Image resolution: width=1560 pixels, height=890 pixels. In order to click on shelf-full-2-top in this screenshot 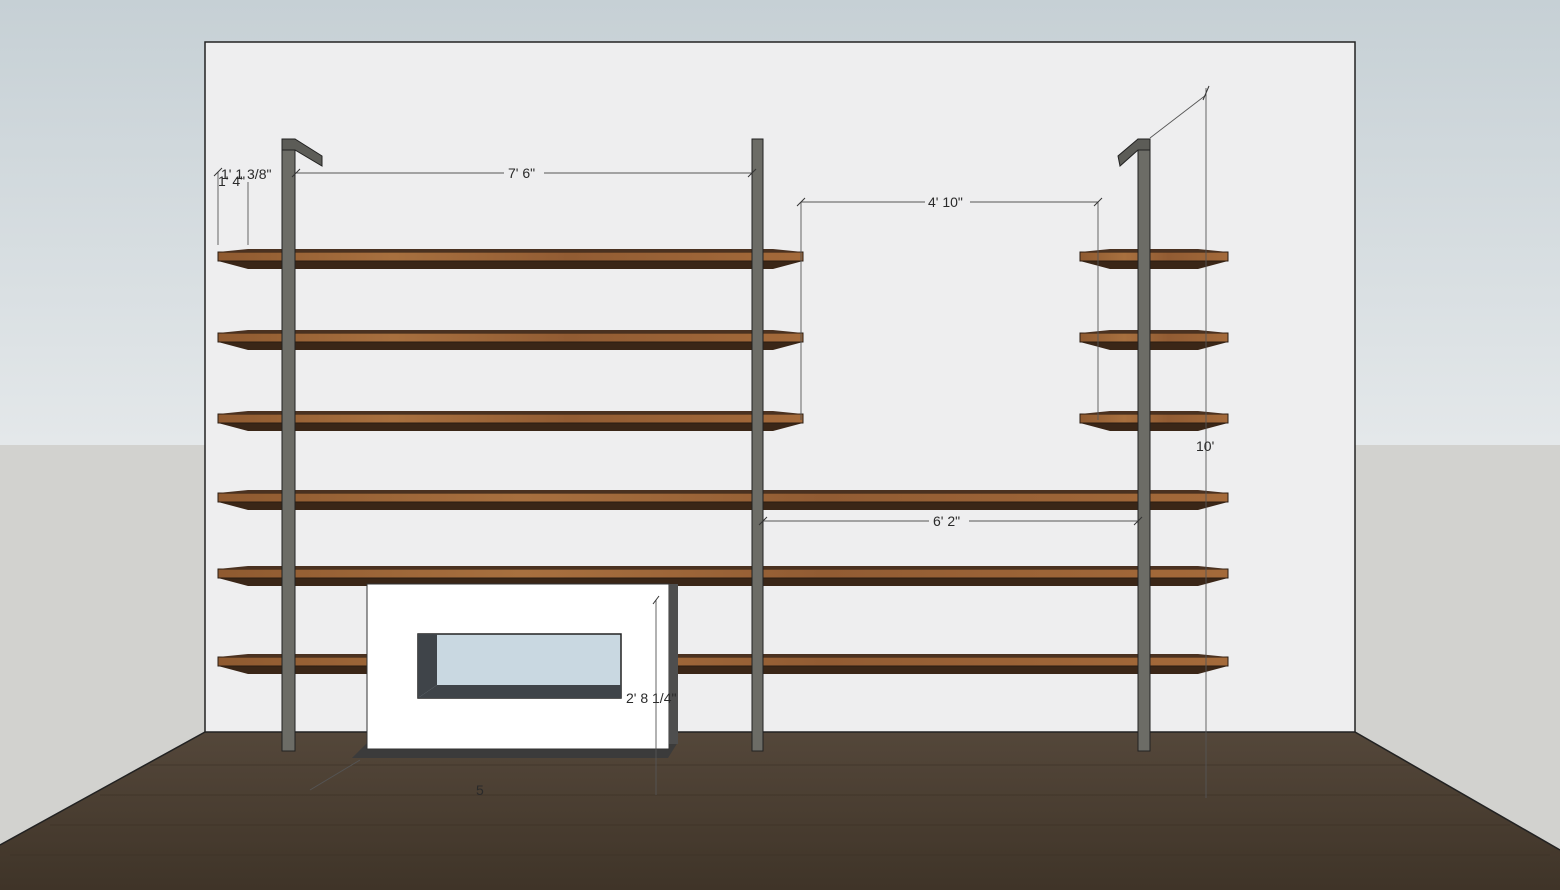, I will do `click(723, 567)`.